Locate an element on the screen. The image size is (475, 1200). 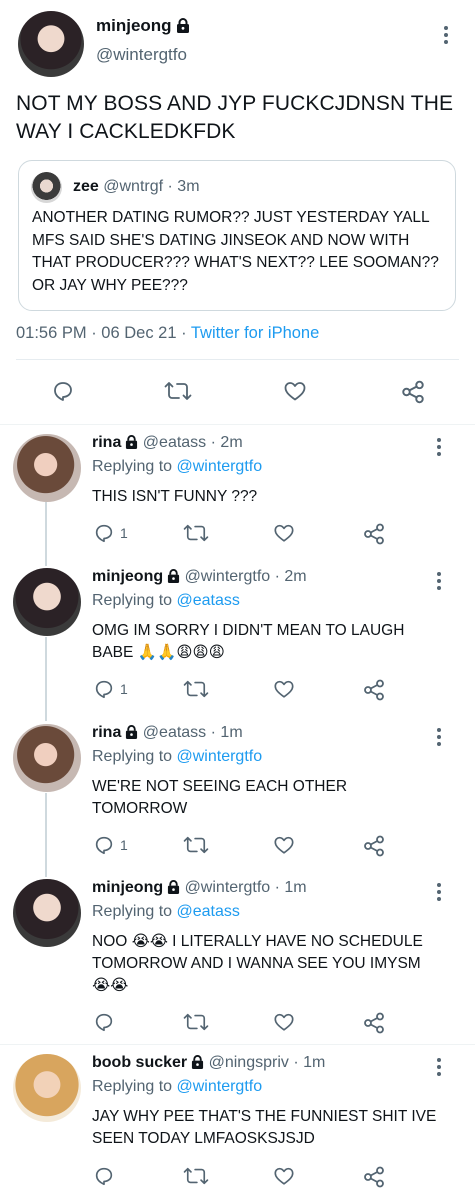
reply-author: boob sucker @ningspriv · 1m is located at coordinates (208, 1063).